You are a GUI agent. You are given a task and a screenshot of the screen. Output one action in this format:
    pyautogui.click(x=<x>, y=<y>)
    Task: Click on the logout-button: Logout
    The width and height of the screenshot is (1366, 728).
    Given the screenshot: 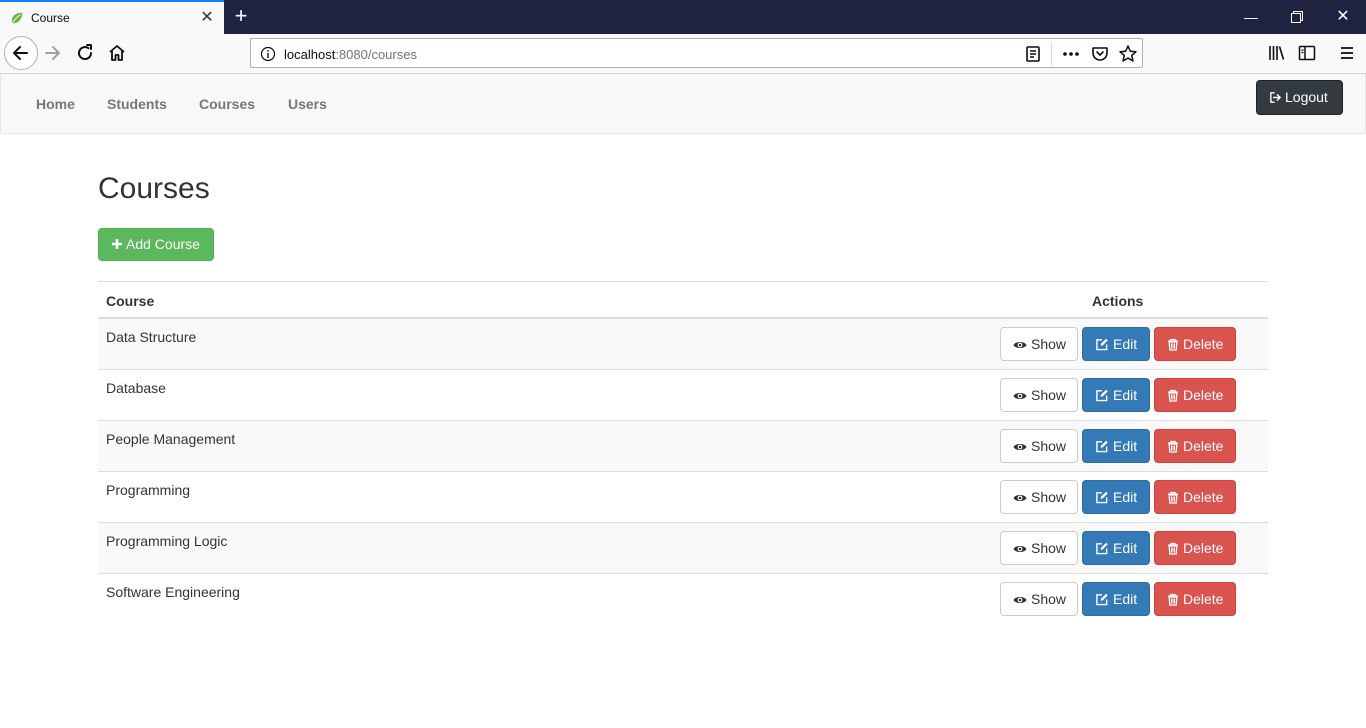 What is the action you would take?
    pyautogui.click(x=1299, y=97)
    